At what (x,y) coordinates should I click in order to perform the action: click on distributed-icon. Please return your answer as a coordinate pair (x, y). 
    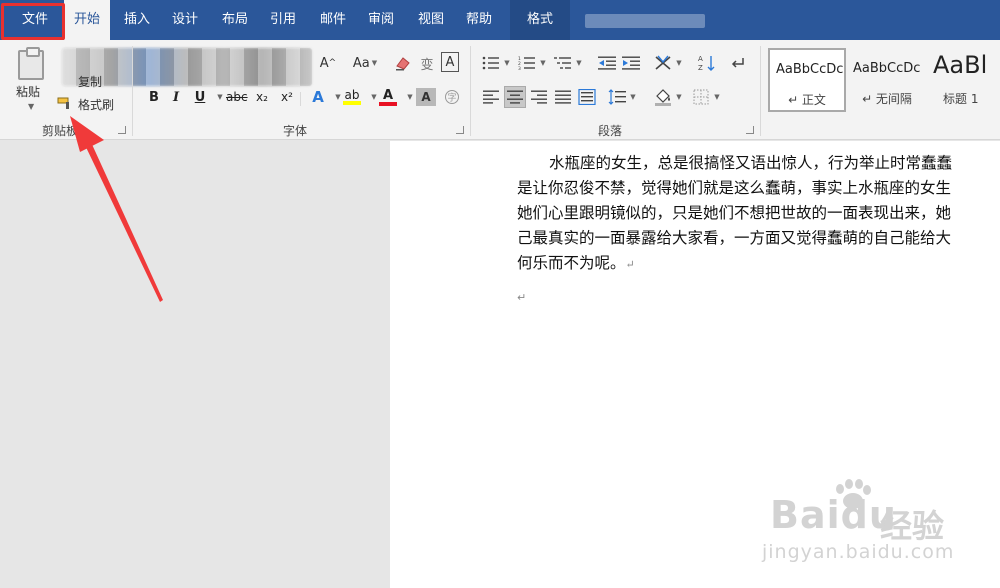
    Looking at the image, I should click on (587, 97).